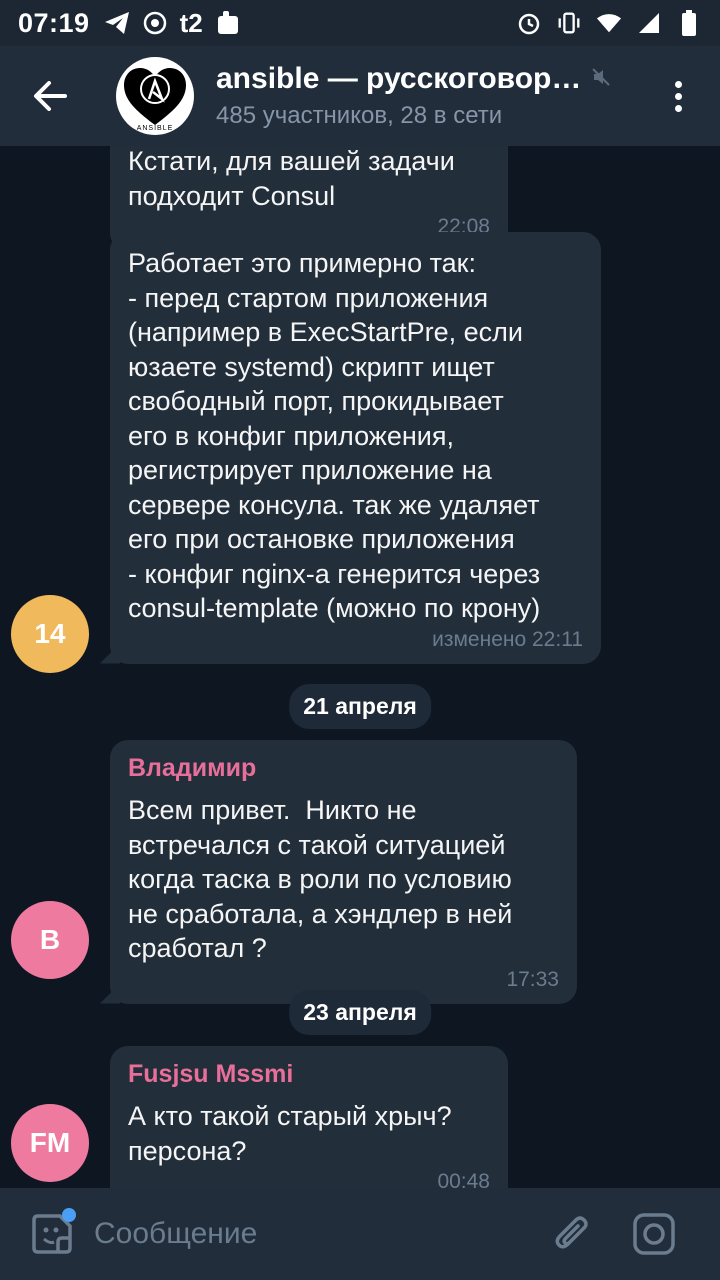 This screenshot has height=1280, width=720. Describe the element at coordinates (678, 96) in the screenshot. I see `more-options-button` at that location.